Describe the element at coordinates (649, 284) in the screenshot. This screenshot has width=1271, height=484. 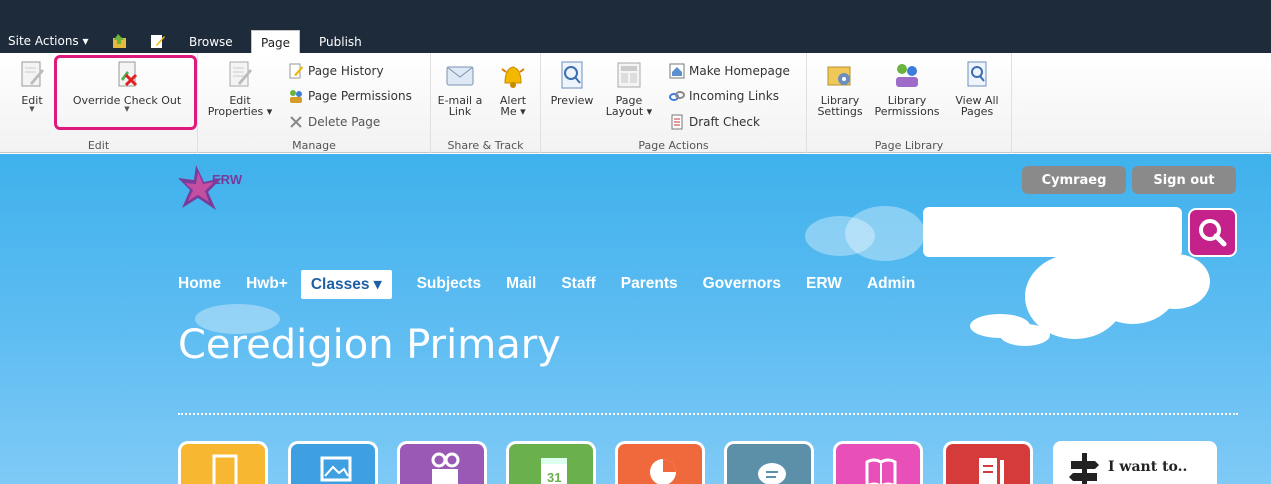
I see `nav-parents: Parents` at that location.